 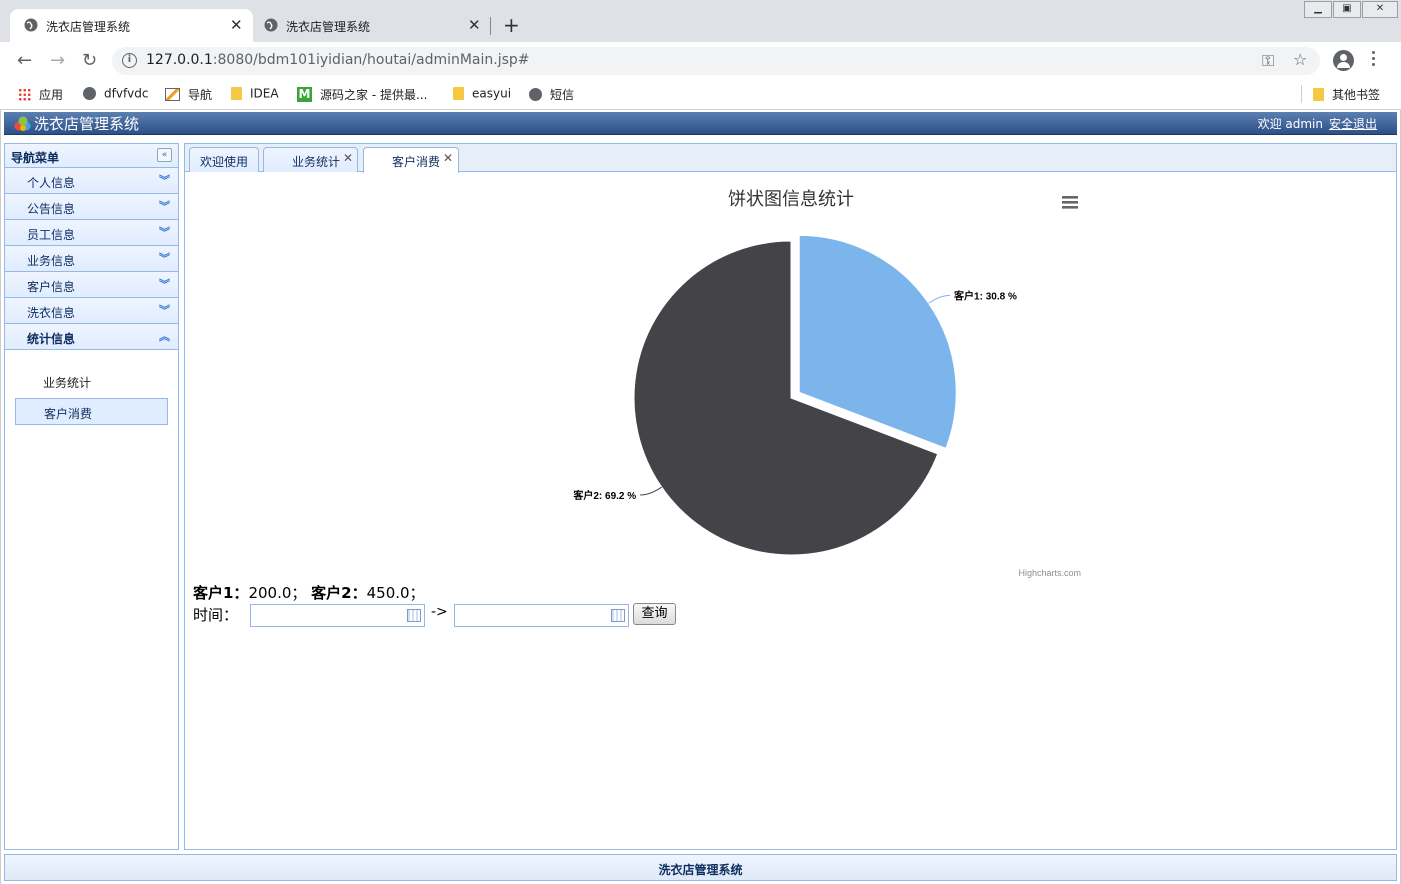 What do you see at coordinates (790, 158) in the screenshot?
I see `content-tabs: 欢迎使用 业务统计 ✕ 客户消费 ✕` at bounding box center [790, 158].